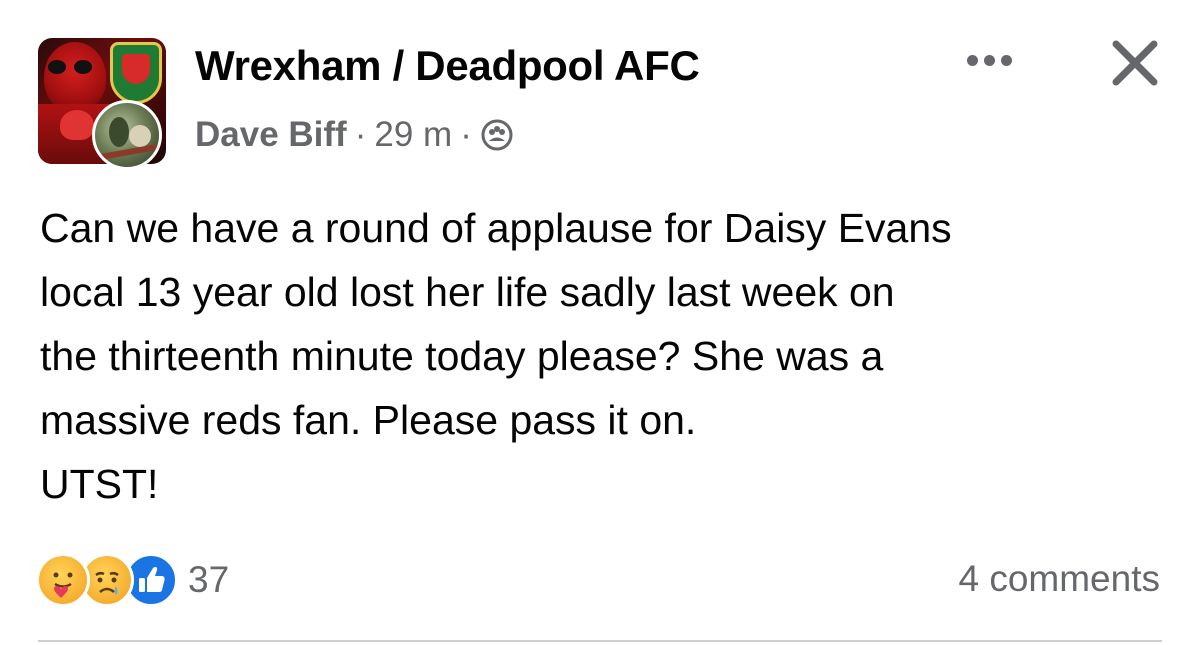 The height and width of the screenshot is (645, 1200). I want to click on group-name-link: Wrexham / Deadpool AFC, so click(447, 66).